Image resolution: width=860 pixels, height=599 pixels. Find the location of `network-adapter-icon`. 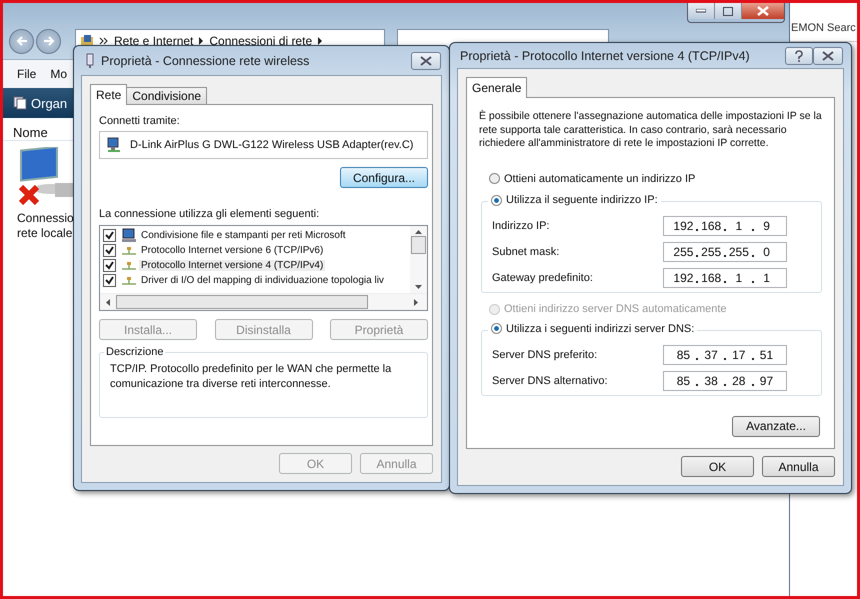

network-adapter-icon is located at coordinates (114, 145).